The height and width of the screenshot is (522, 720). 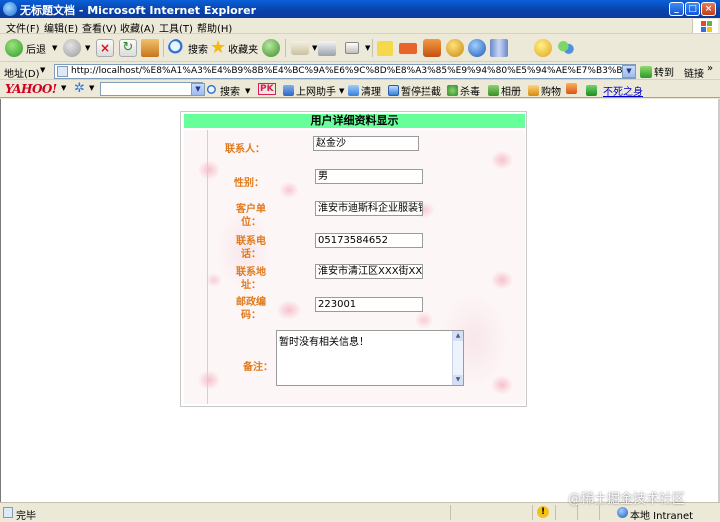 I want to click on links-button: 链接, so click(x=694, y=72).